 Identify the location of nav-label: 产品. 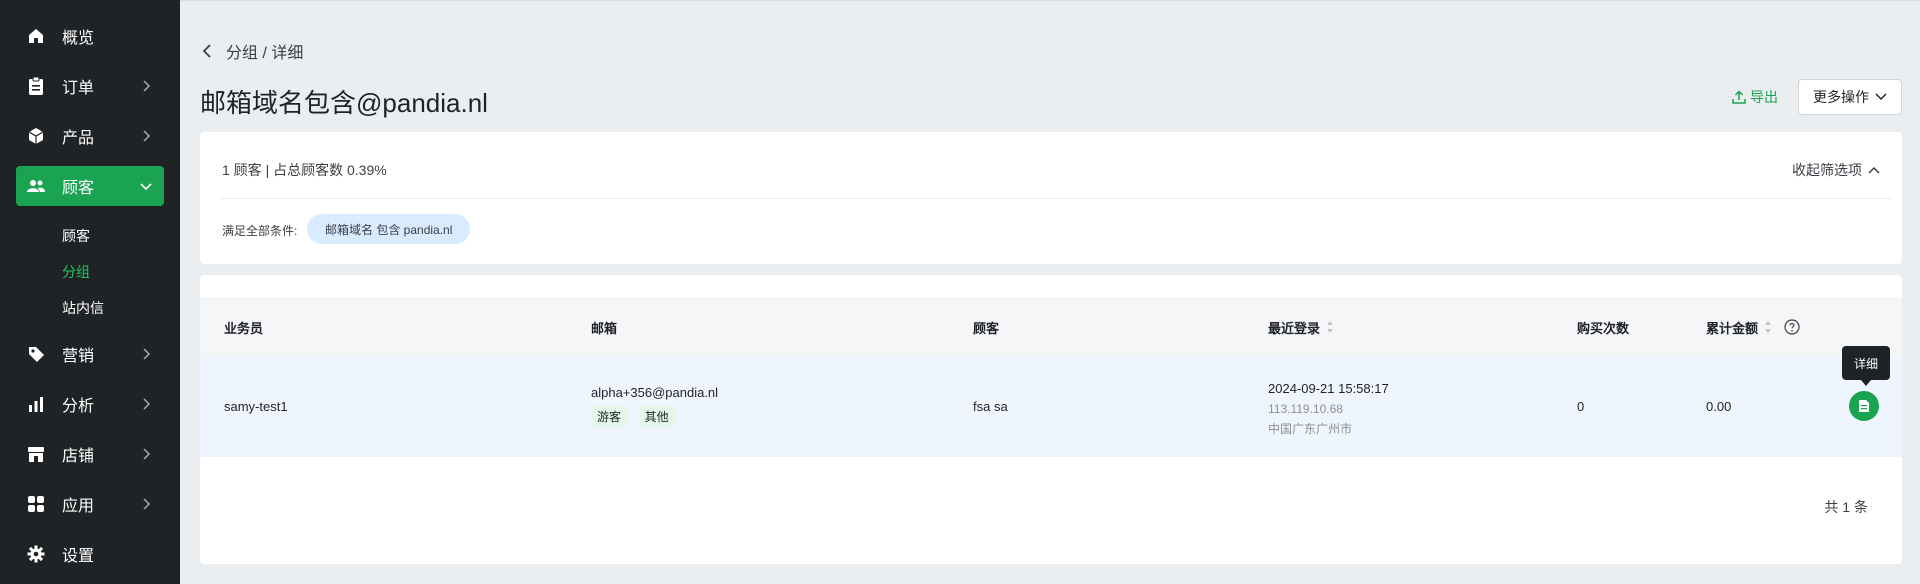
(78, 138).